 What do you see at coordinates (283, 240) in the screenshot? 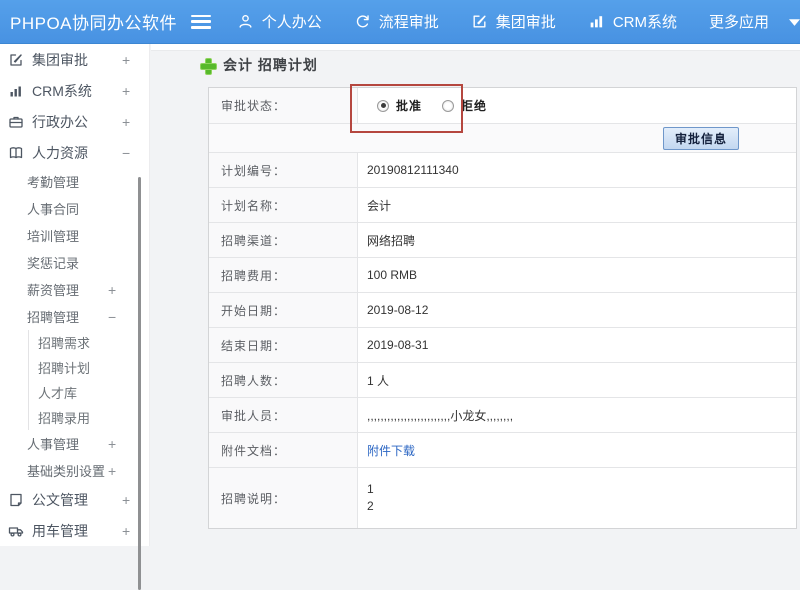
I see `field-label: 招聘渠道：` at bounding box center [283, 240].